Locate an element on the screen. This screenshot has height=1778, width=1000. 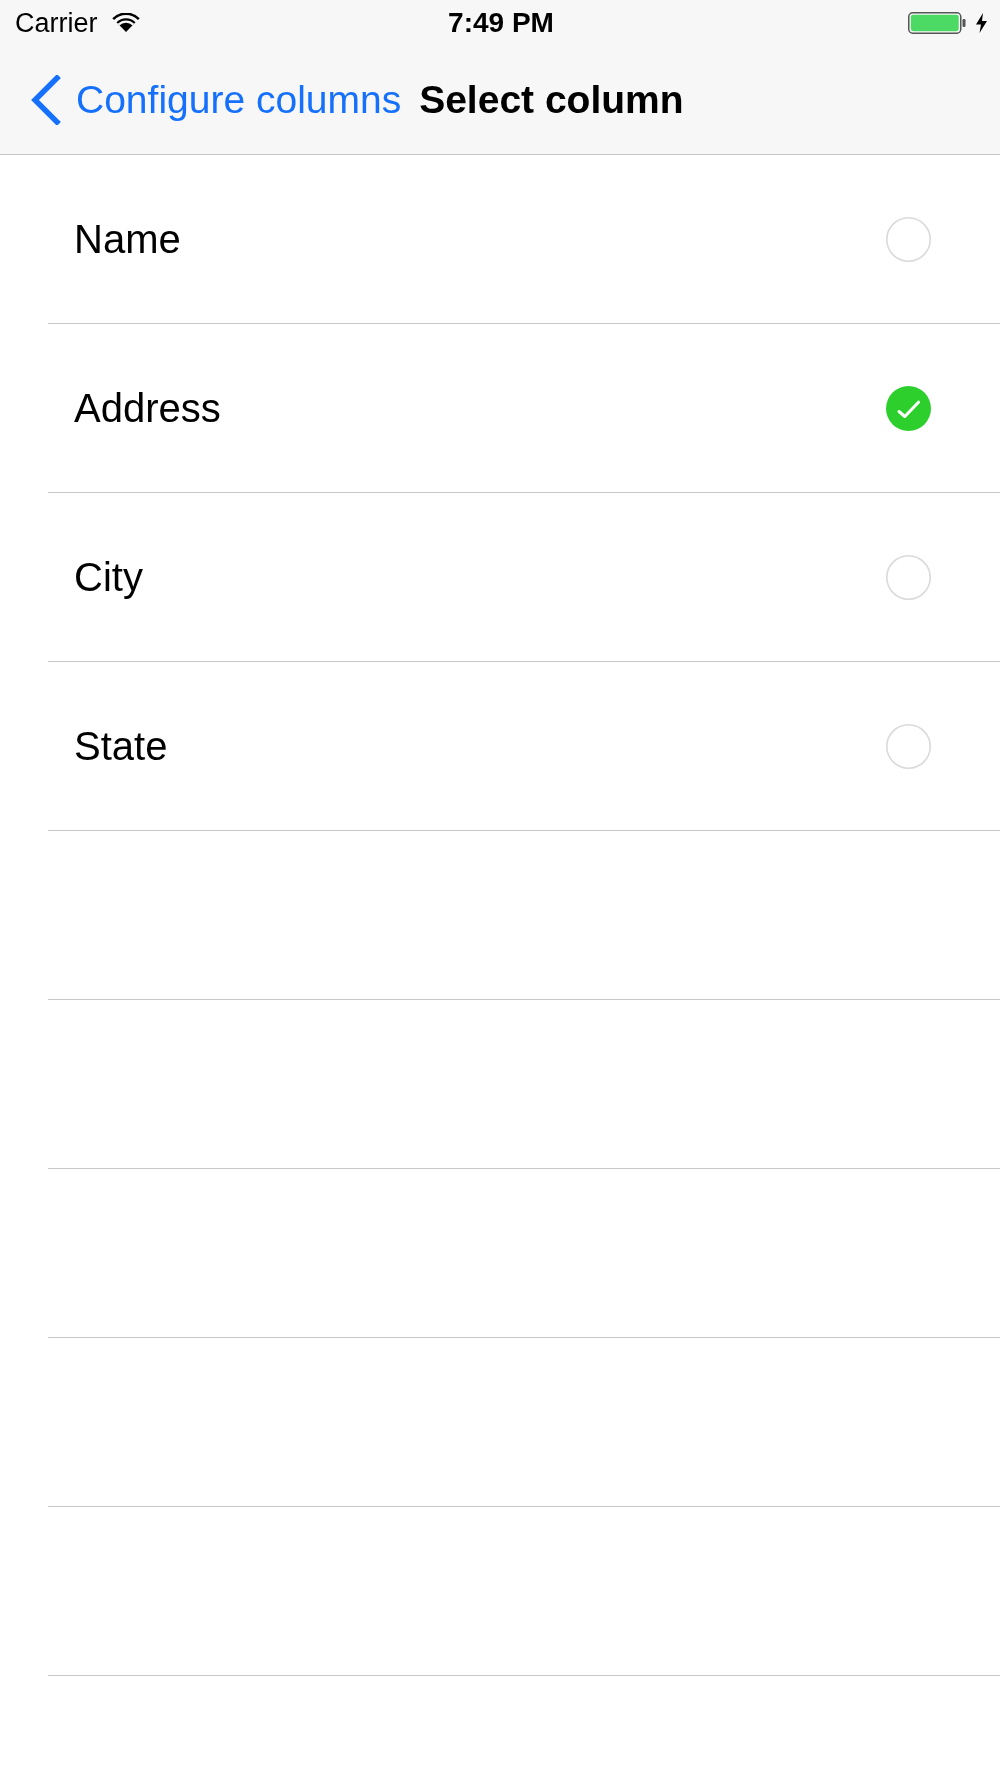
back-chevron-icon is located at coordinates (45, 99).